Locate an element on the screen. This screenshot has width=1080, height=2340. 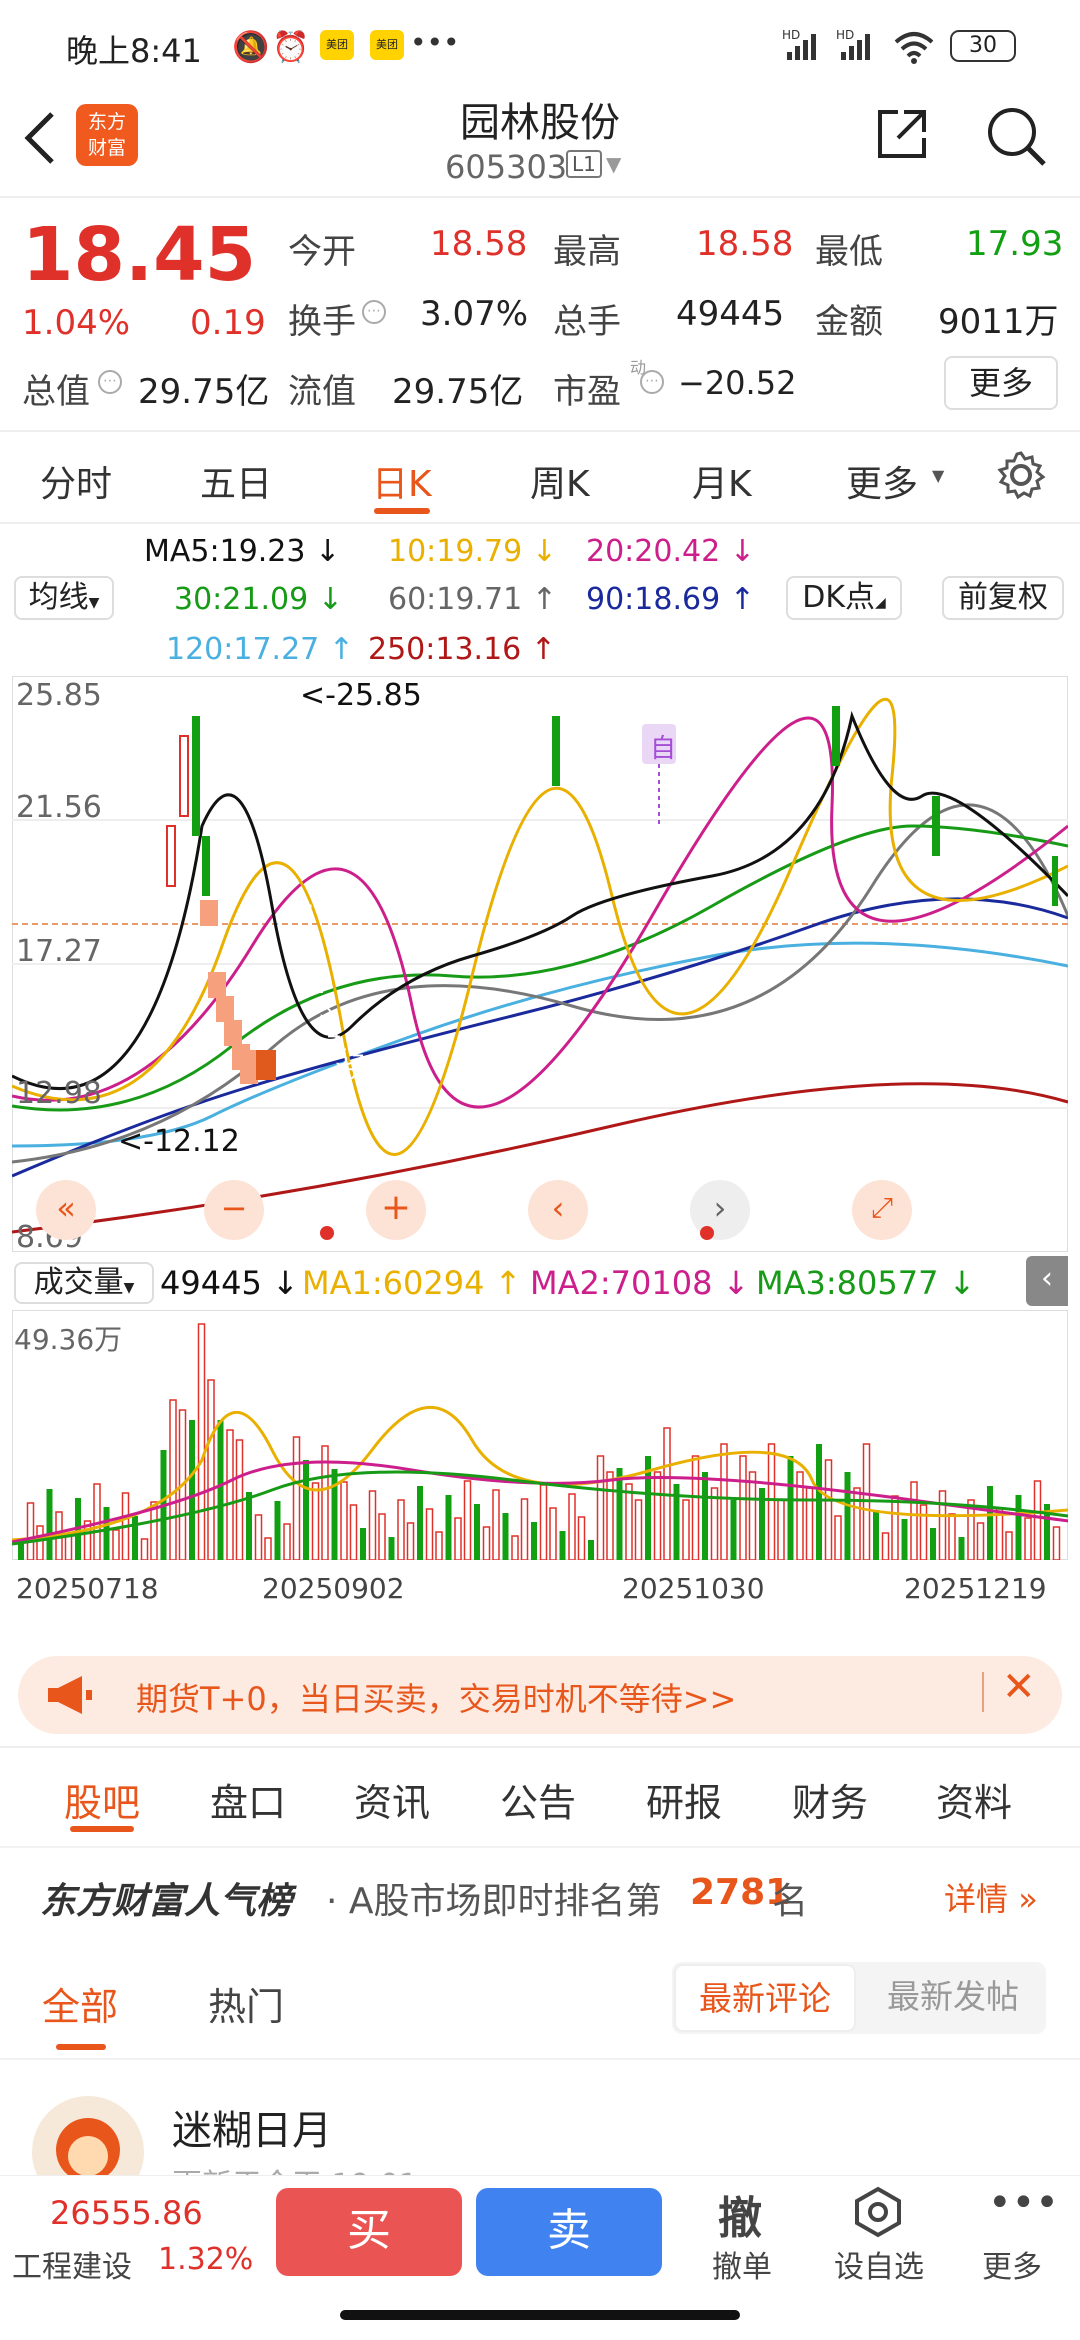
zoom-out-button: − is located at coordinates (234, 1210).